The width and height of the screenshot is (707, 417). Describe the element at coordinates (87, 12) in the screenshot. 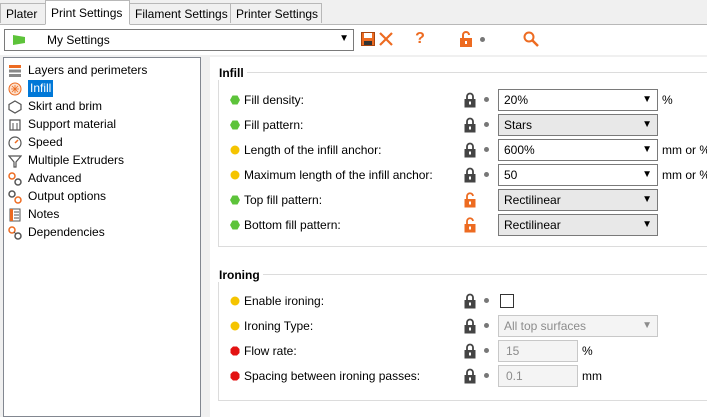

I see `tab-print-settings: Print Settings` at that location.